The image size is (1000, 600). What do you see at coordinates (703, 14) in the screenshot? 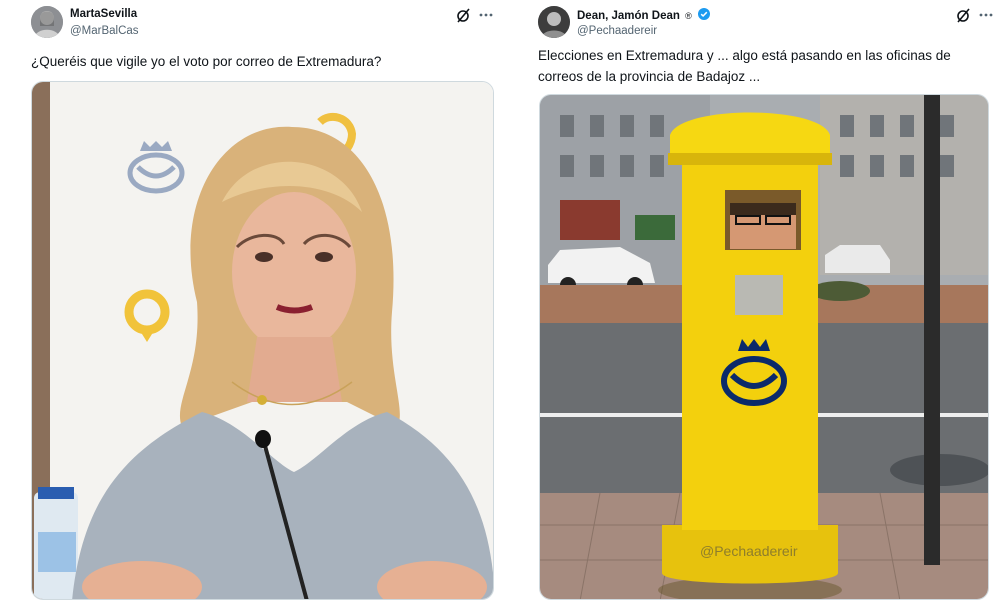
I see `verified-badge-icon` at bounding box center [703, 14].